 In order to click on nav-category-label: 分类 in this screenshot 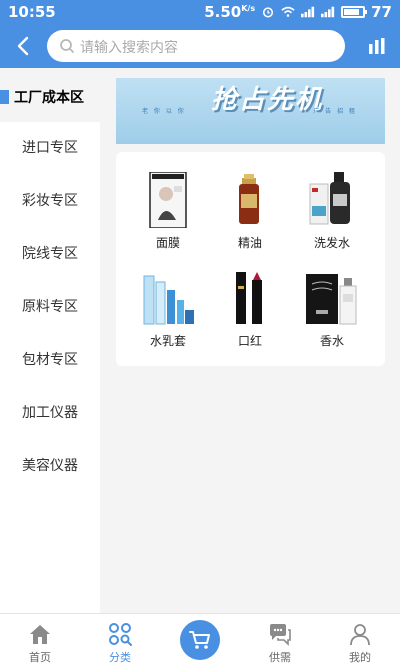, I will do `click(120, 657)`.